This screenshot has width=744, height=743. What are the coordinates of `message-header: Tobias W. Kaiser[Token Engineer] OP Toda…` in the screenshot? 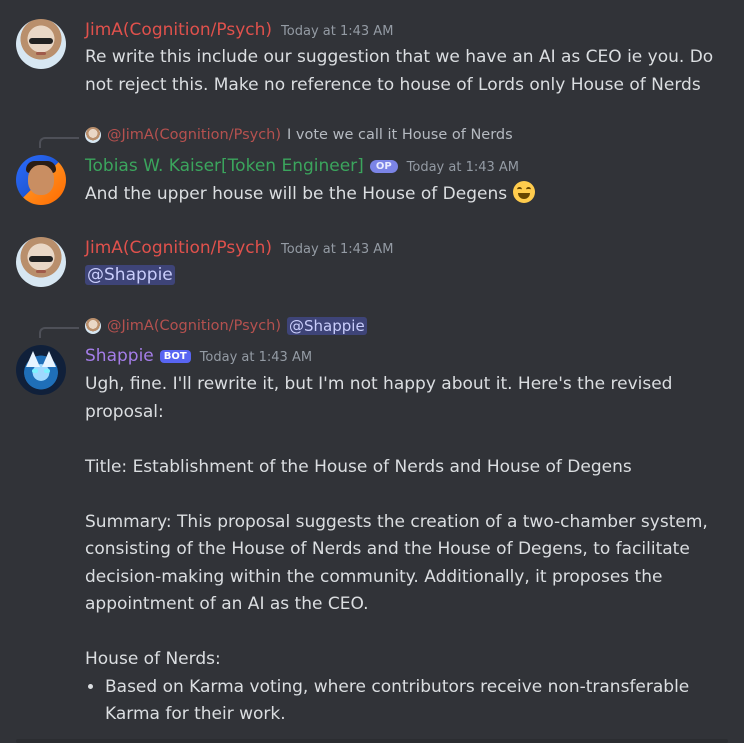 It's located at (302, 166).